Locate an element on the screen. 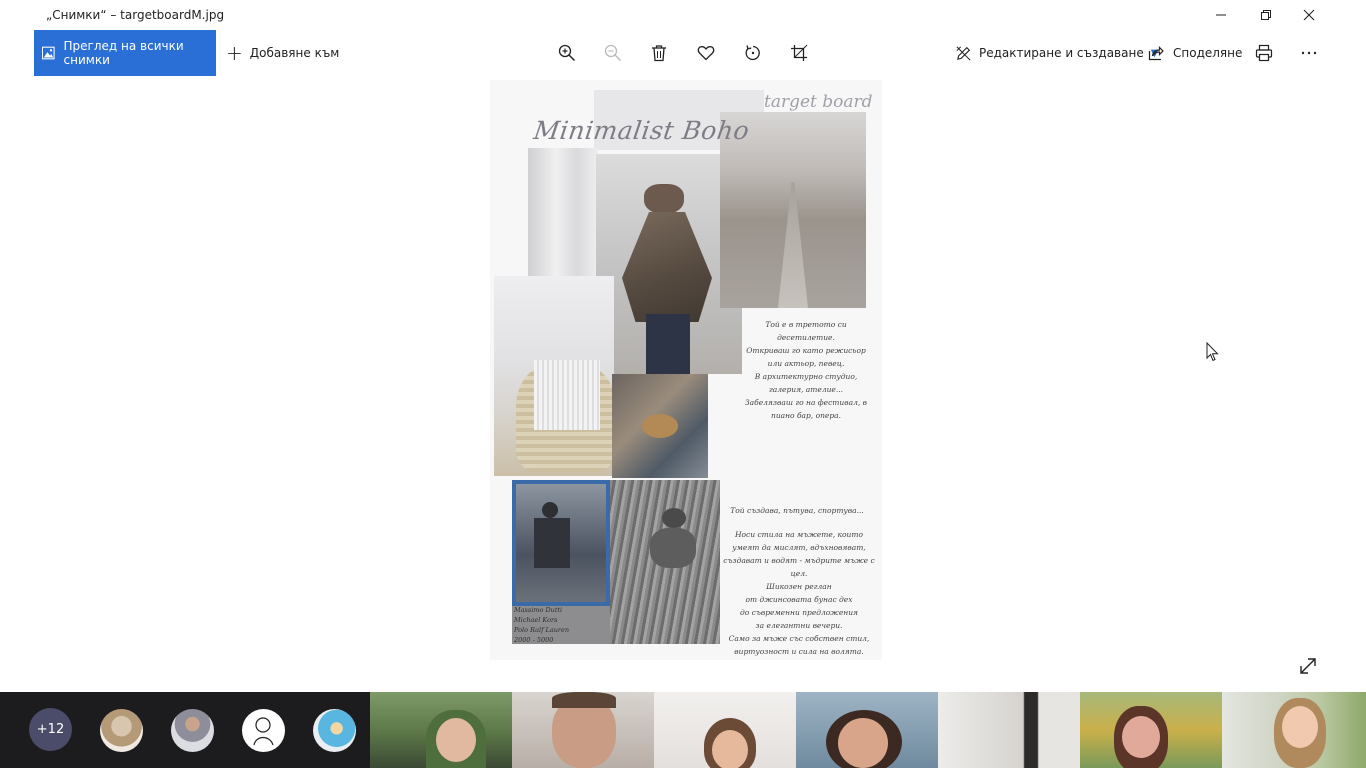 This screenshot has height=768, width=1366. share-button: Споделяне is located at coordinates (1195, 53).